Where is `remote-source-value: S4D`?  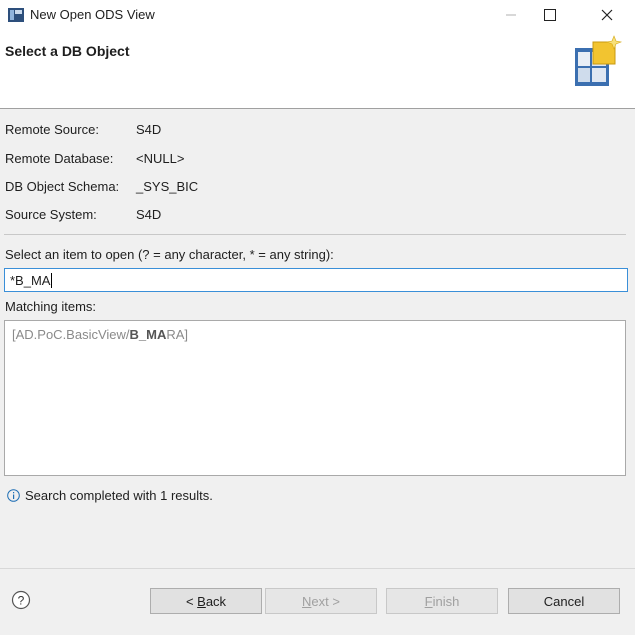
remote-source-value: S4D is located at coordinates (149, 129).